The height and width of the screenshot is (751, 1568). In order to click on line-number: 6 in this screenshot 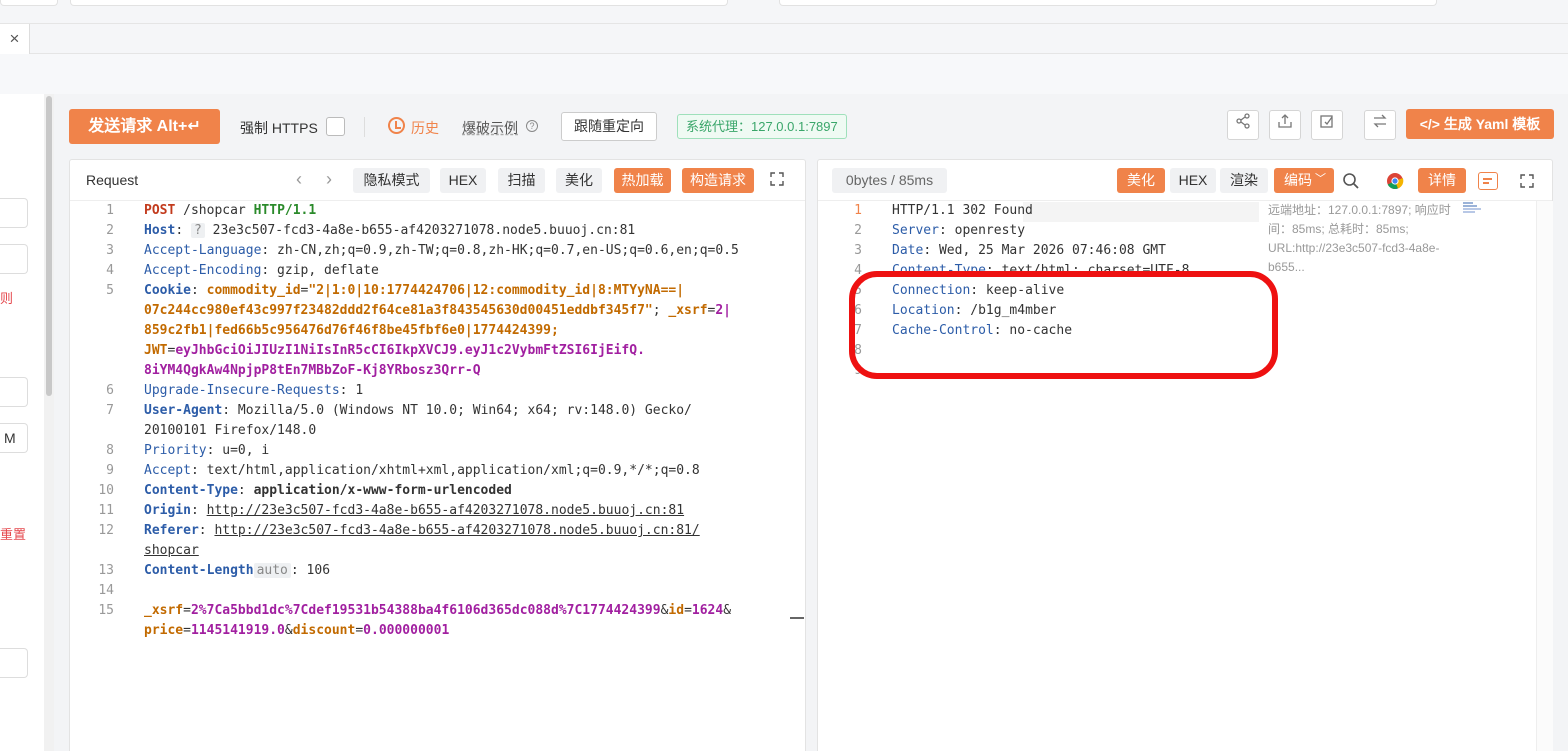, I will do `click(110, 390)`.